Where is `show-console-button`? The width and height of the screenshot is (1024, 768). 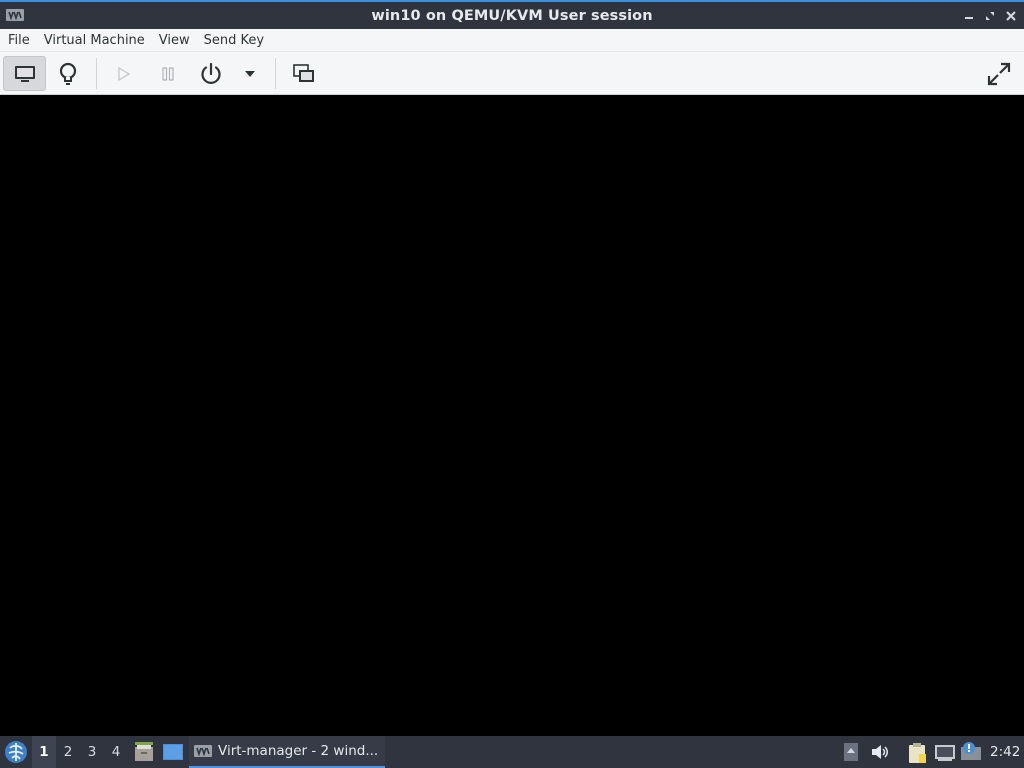 show-console-button is located at coordinates (24, 73).